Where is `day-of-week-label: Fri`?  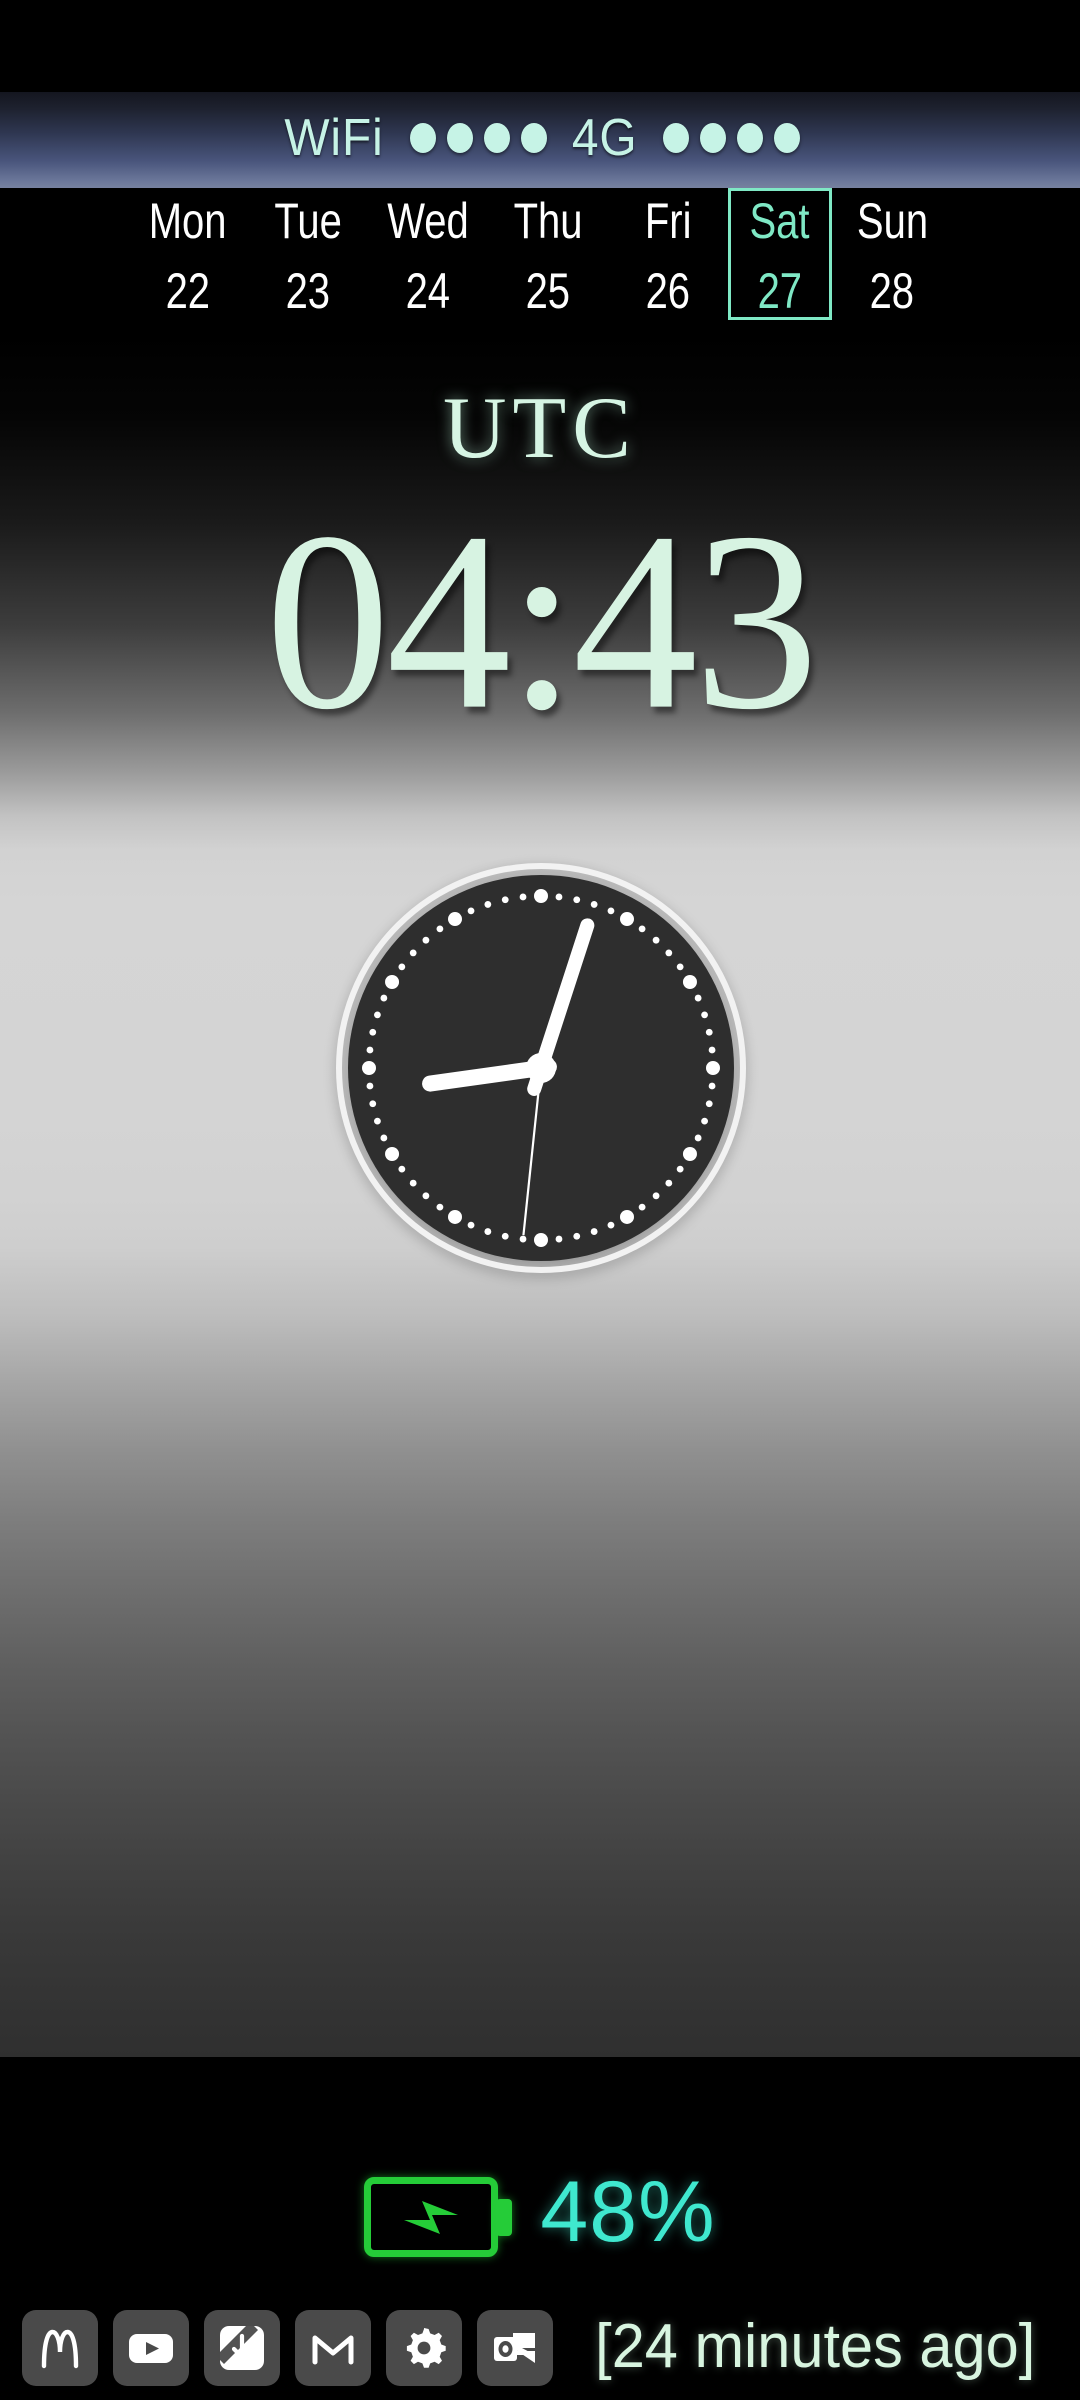
day-of-week-label: Fri is located at coordinates (668, 221).